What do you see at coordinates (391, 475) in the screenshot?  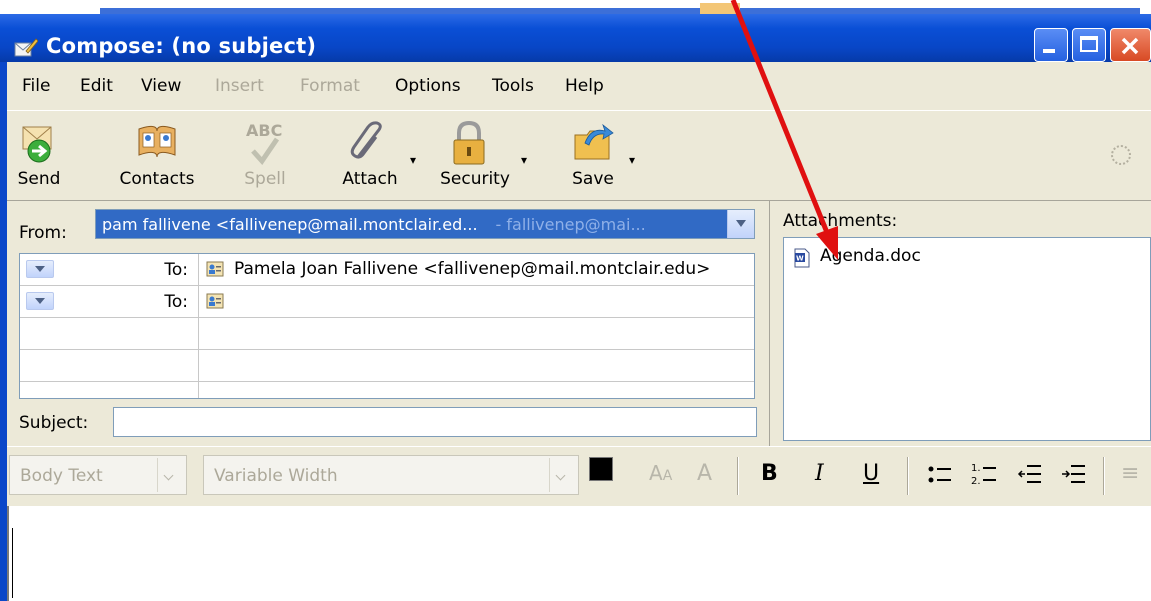 I see `font-select: Variable Width` at bounding box center [391, 475].